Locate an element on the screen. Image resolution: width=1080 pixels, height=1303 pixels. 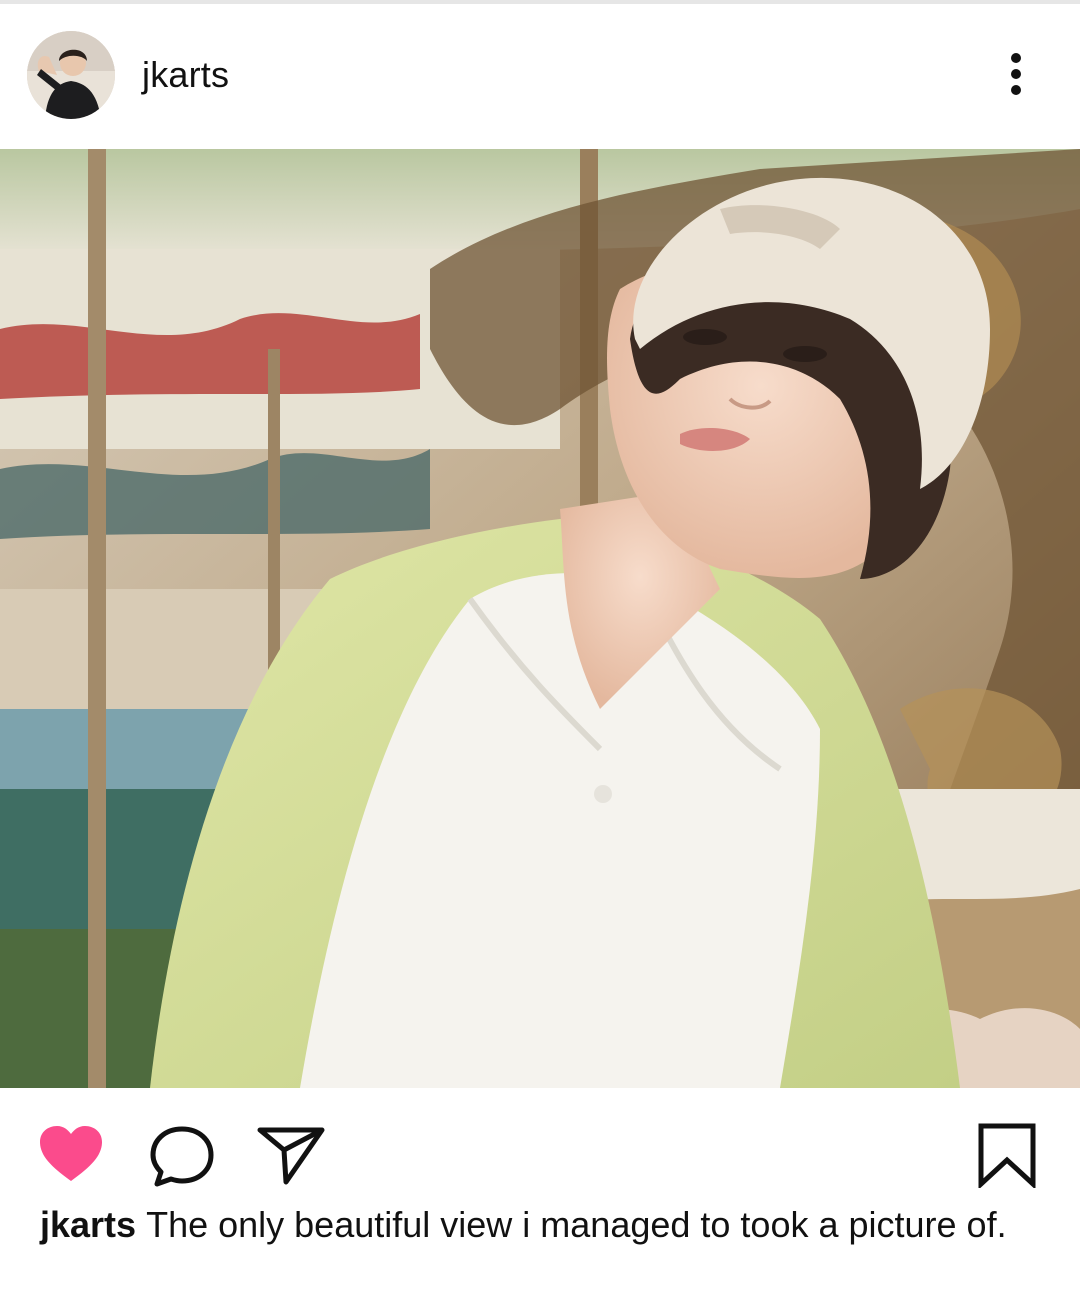
send-icon is located at coordinates (291, 1158).